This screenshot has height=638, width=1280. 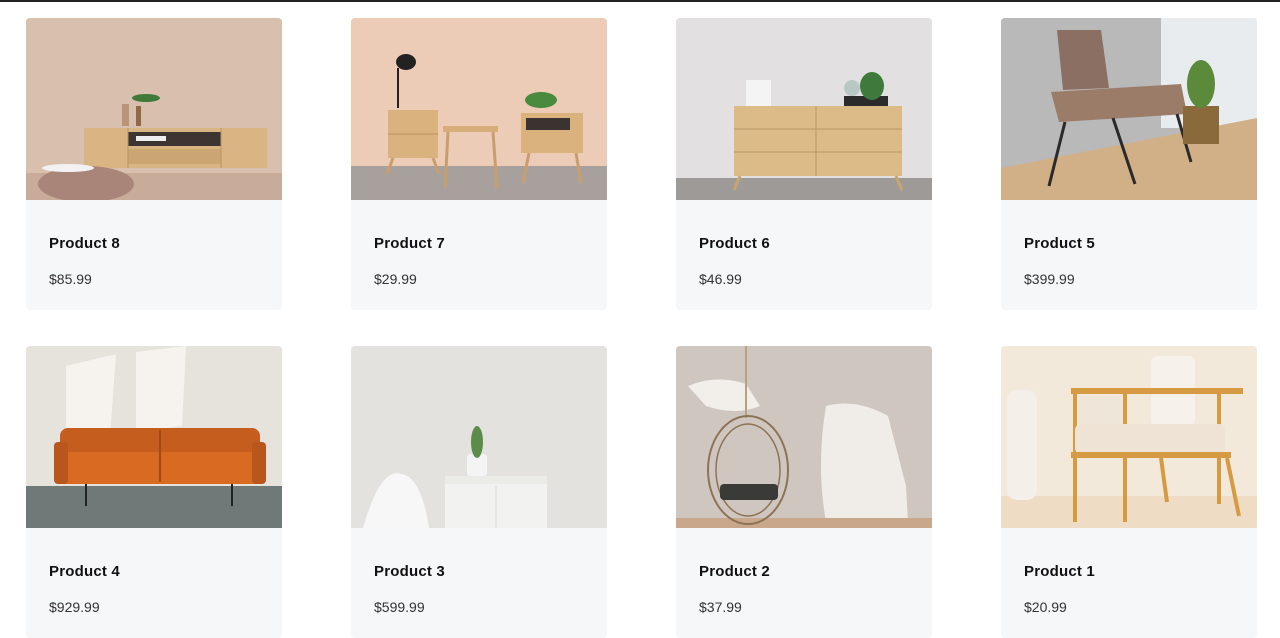 I want to click on product-price: $46.99, so click(x=720, y=279).